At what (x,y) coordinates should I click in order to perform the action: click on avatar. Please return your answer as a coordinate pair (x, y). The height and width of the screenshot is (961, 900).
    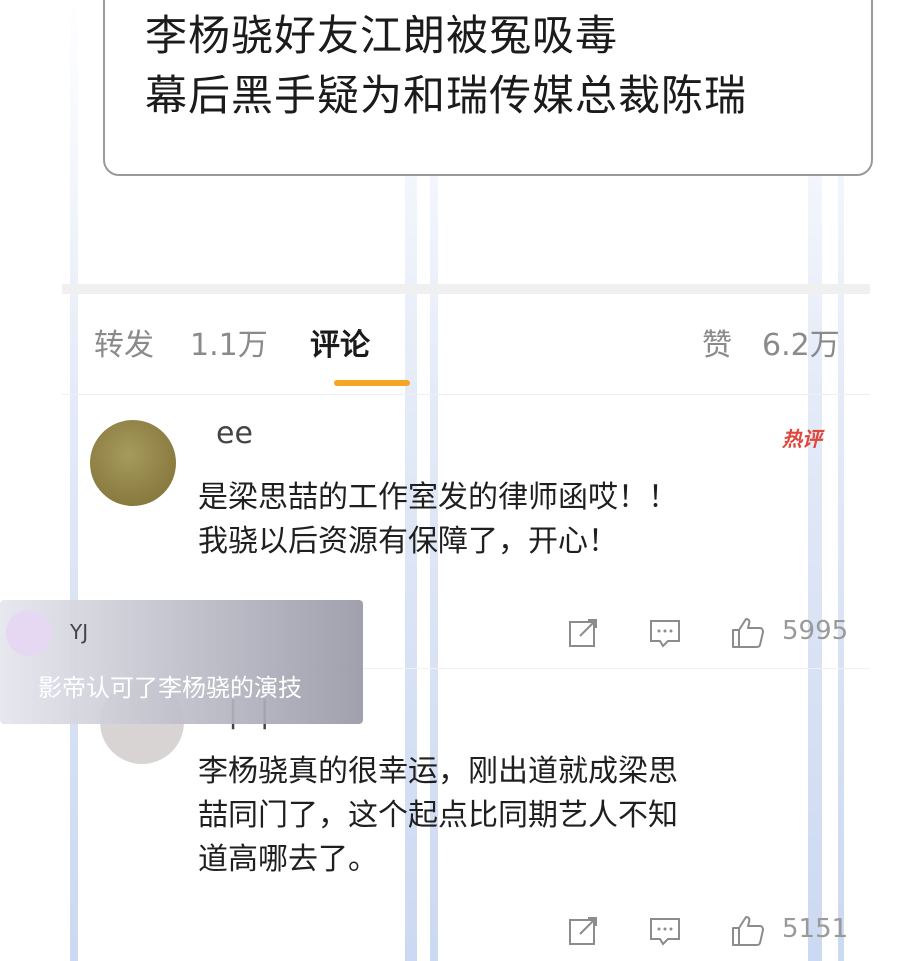
    Looking at the image, I should click on (133, 463).